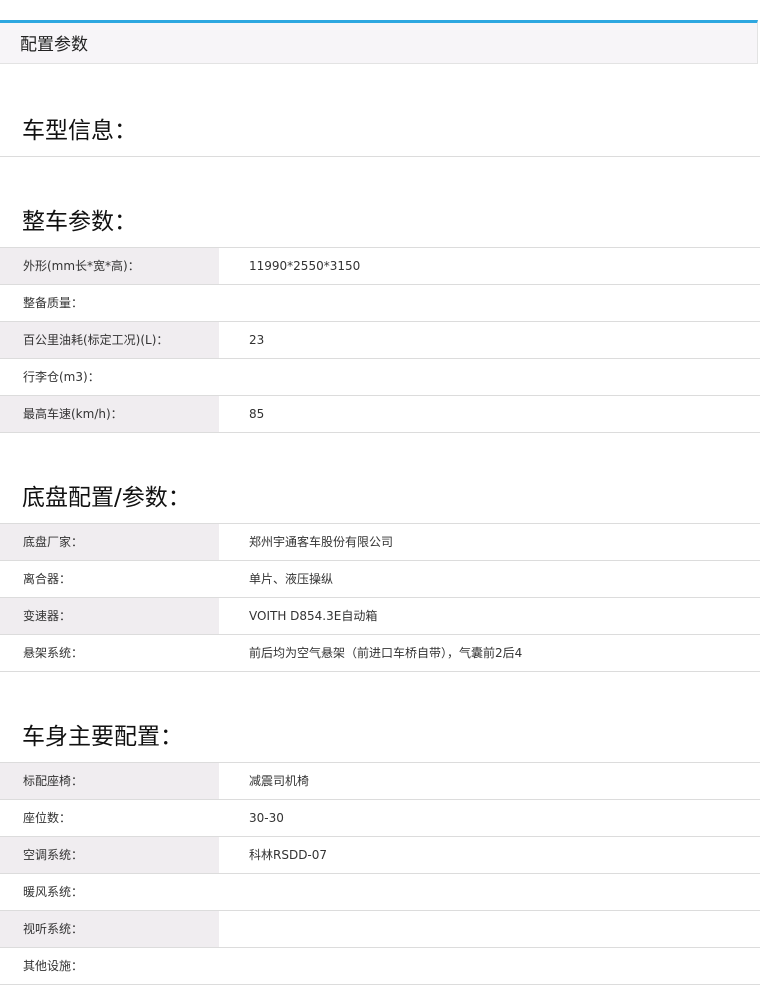  What do you see at coordinates (109, 340) in the screenshot?
I see `row-label: 百公里油耗(标定工况)(L)：` at bounding box center [109, 340].